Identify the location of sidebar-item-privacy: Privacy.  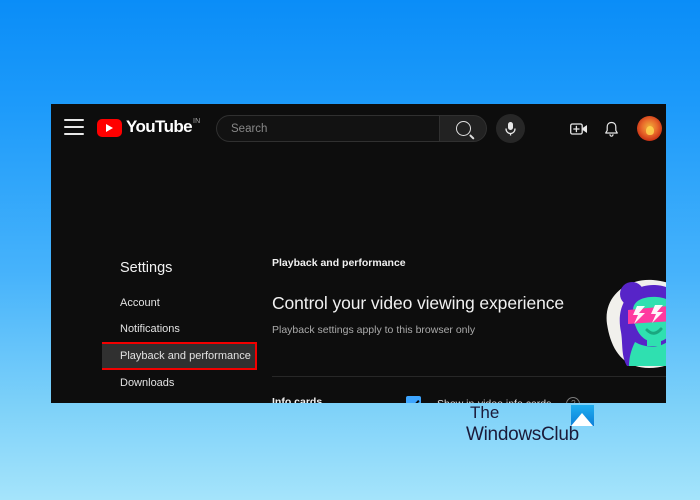
(184, 399).